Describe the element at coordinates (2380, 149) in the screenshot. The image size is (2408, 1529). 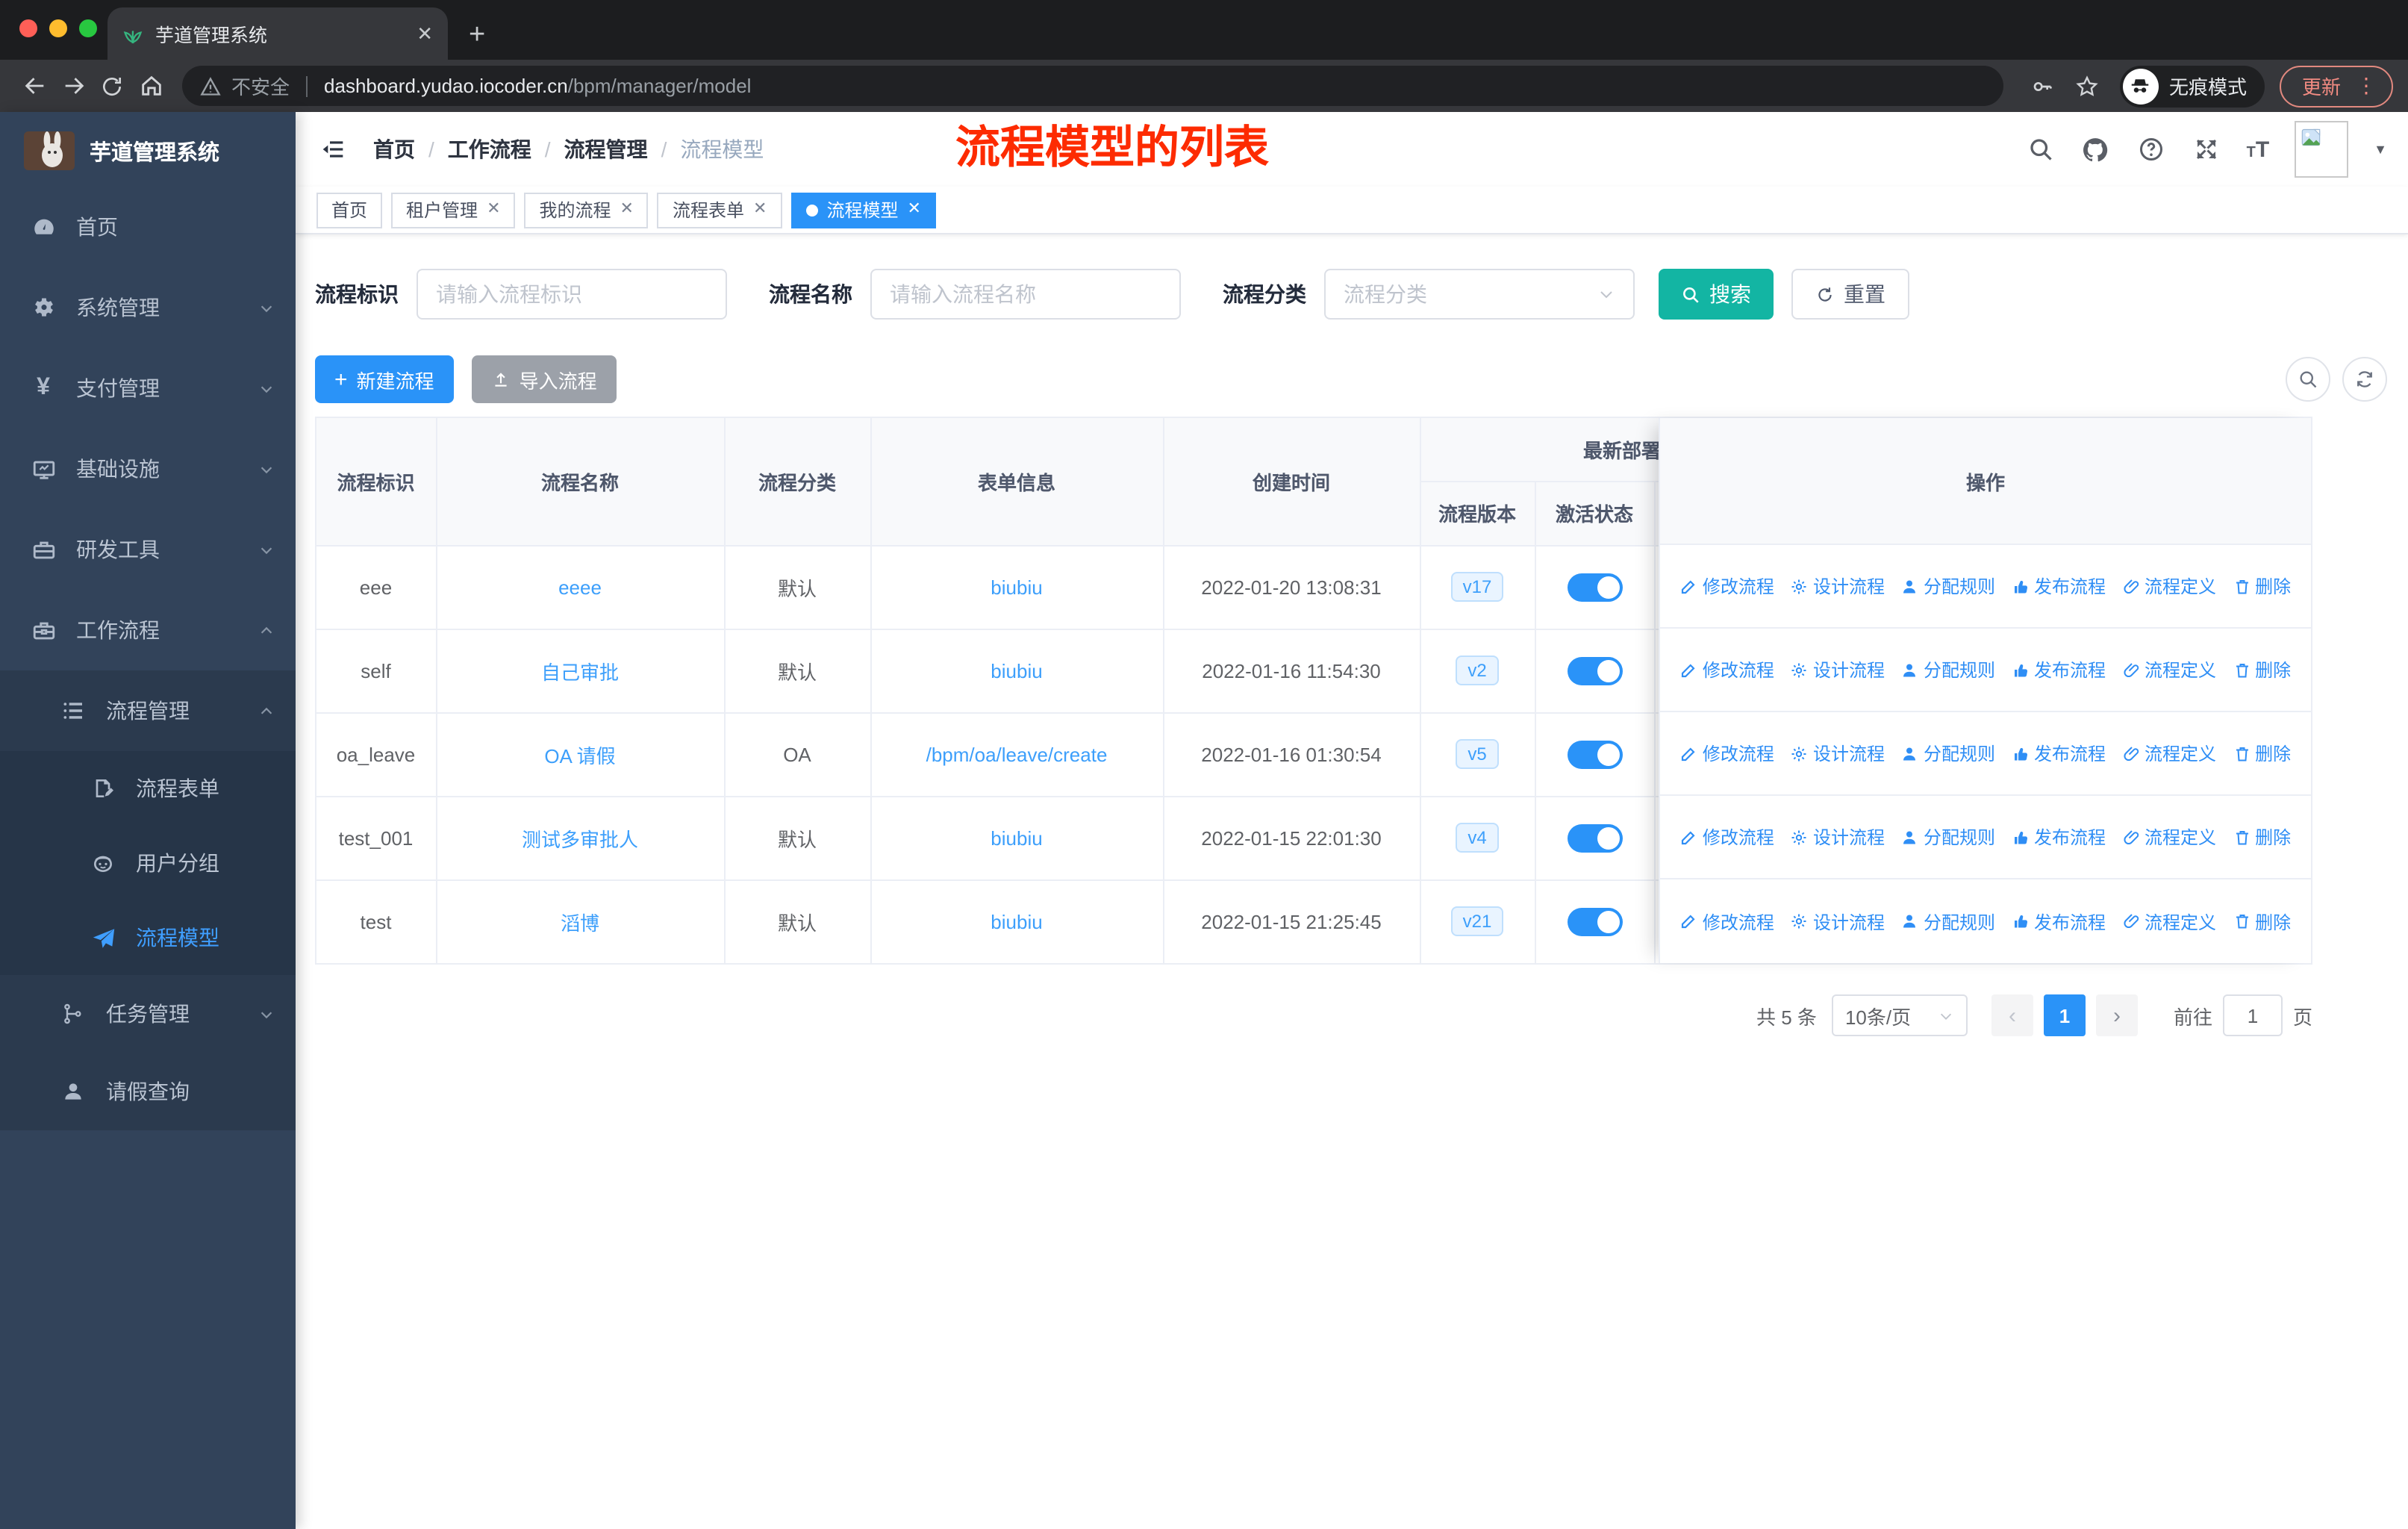
I see `avatar-caret-icon: ▼` at that location.